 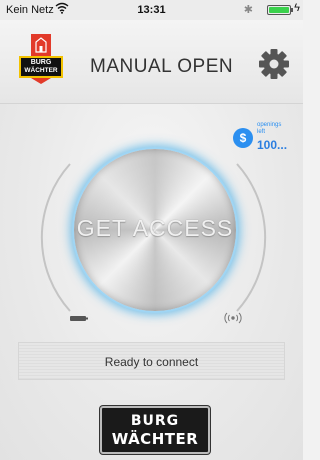 I want to click on battery-low-icon, so click(x=78, y=318).